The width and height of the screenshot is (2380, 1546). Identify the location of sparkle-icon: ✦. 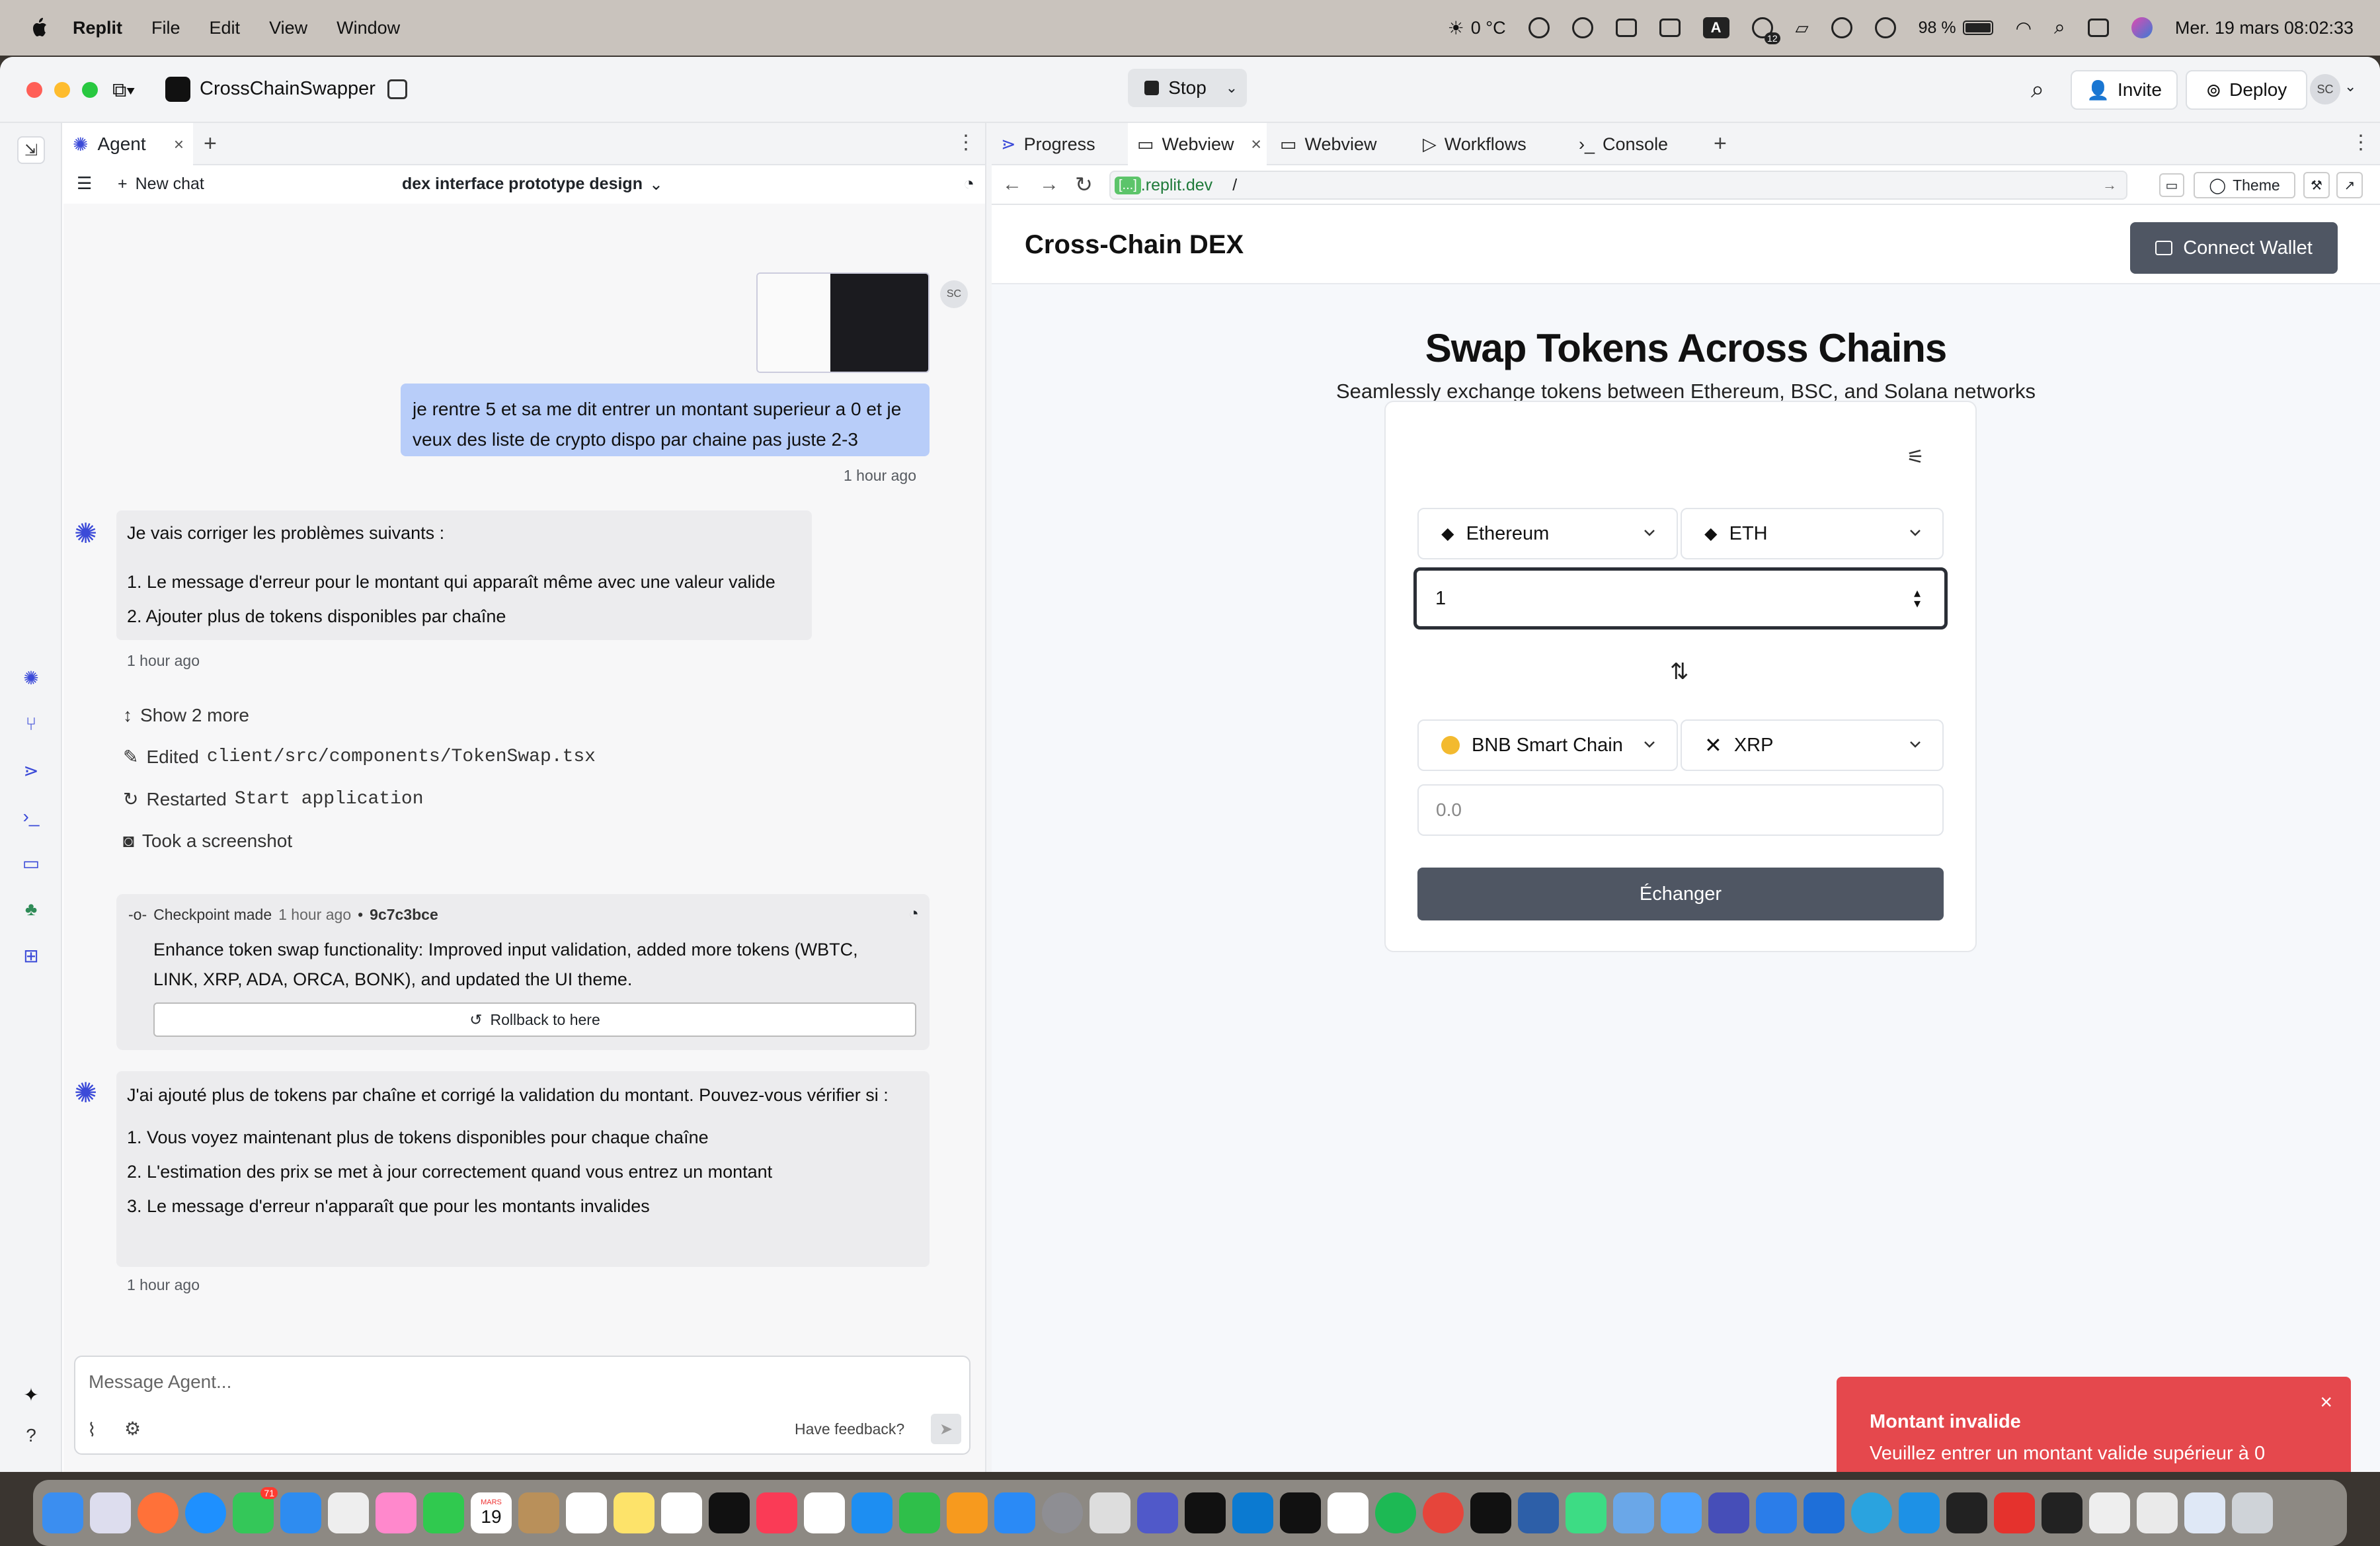
(31, 1394).